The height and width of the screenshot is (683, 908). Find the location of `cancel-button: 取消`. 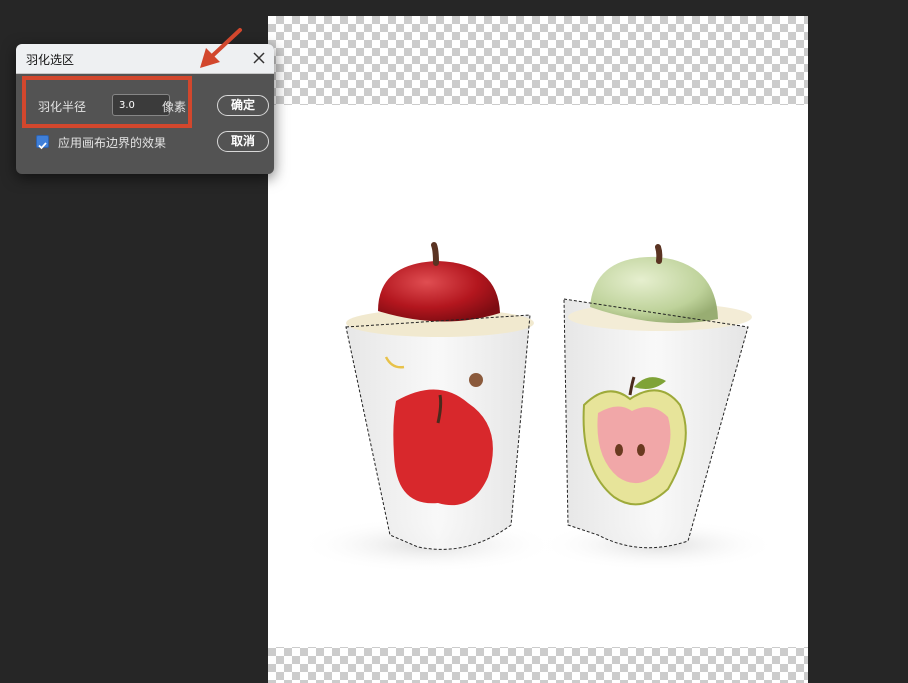

cancel-button: 取消 is located at coordinates (243, 141).